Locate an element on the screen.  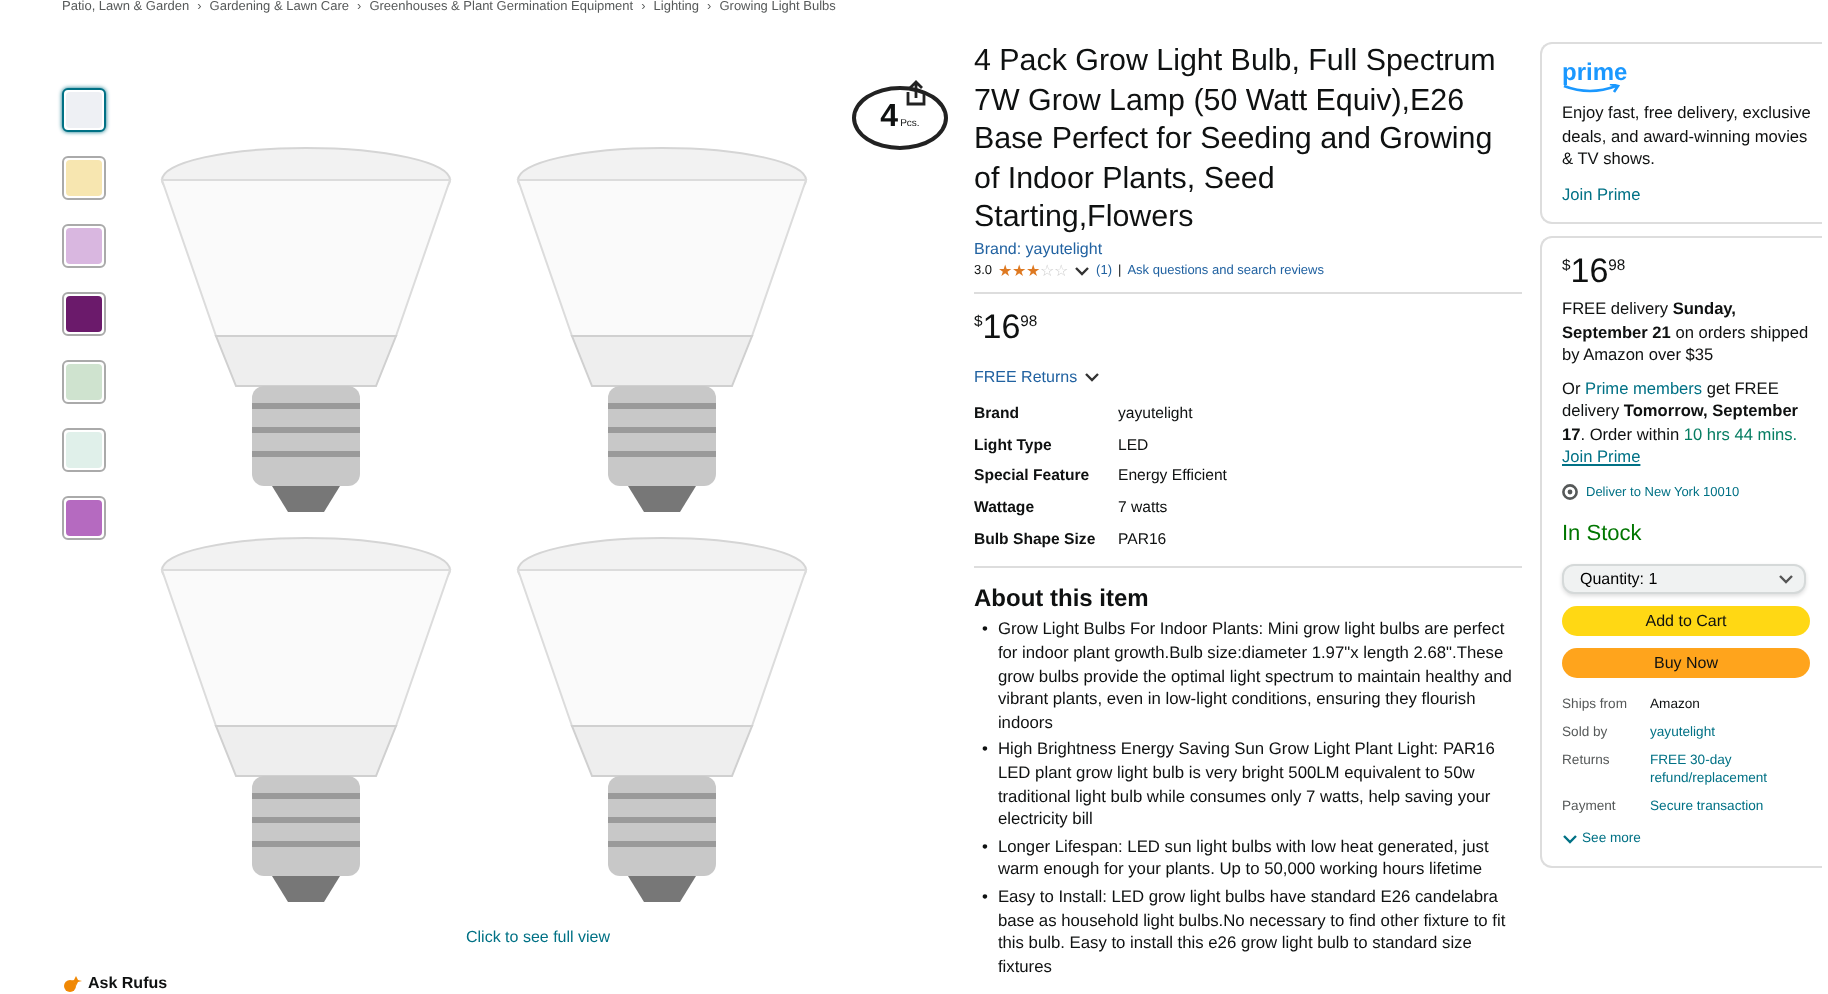
prime-members-link: Prime members is located at coordinates (1644, 387).